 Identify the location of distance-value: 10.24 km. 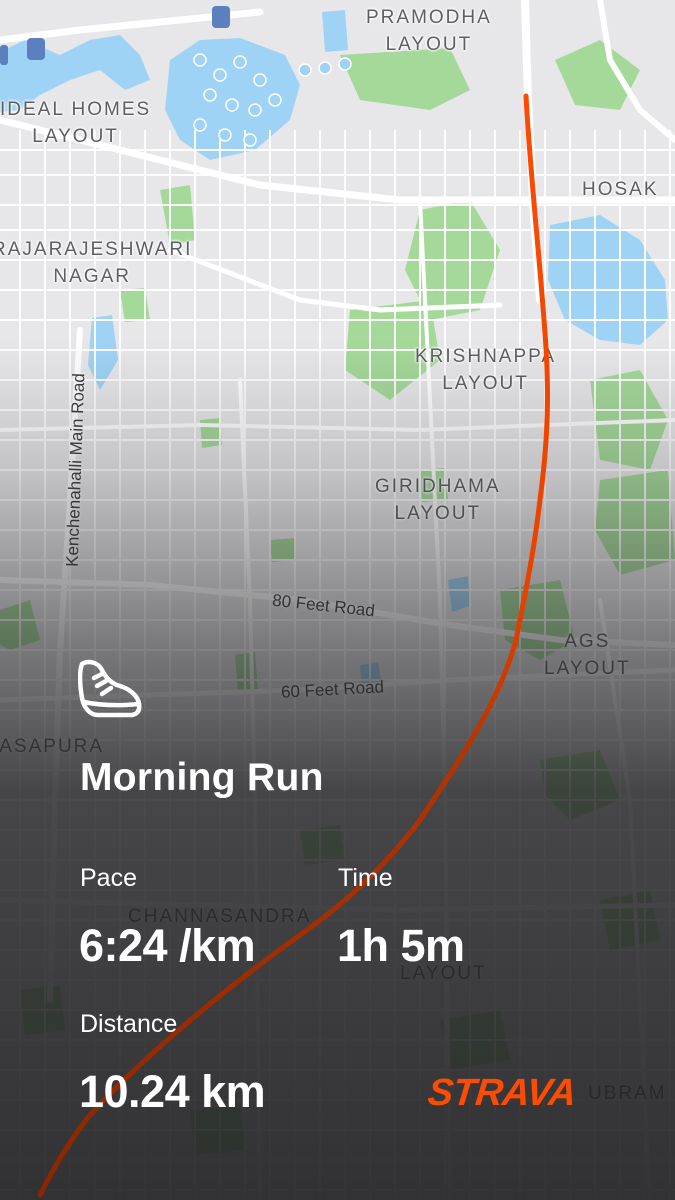
(172, 1091).